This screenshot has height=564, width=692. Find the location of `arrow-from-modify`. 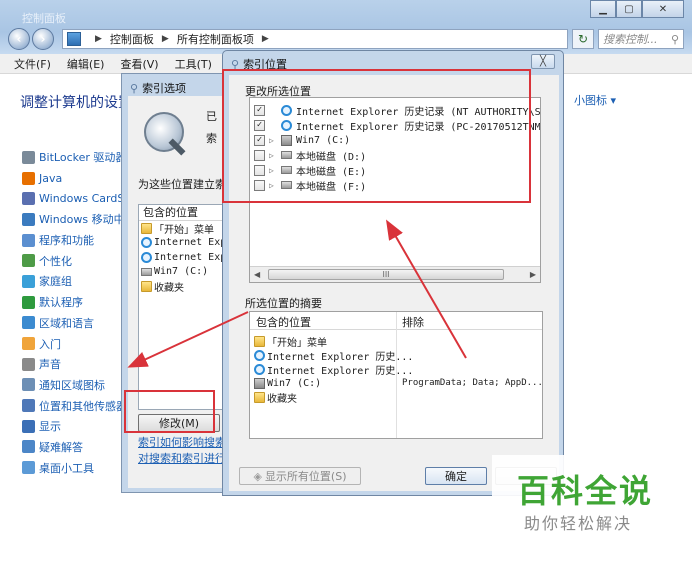

arrow-from-modify is located at coordinates (188, 339).